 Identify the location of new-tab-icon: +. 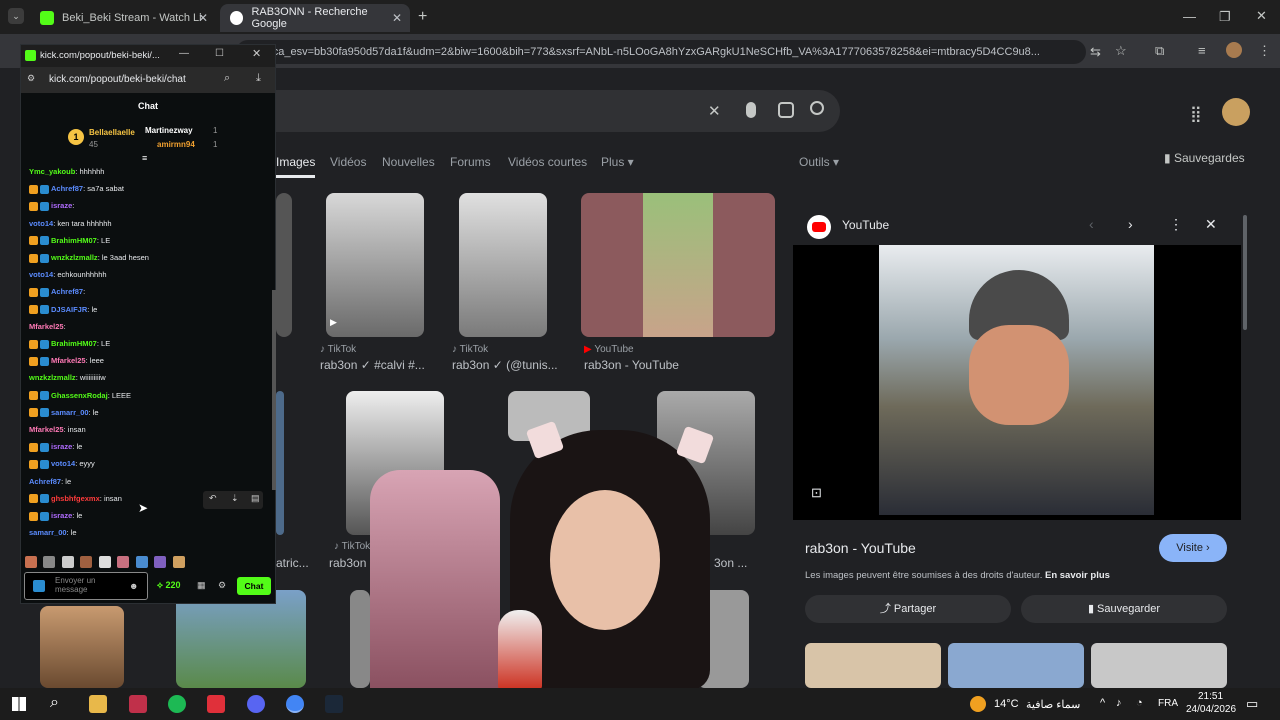
(422, 17).